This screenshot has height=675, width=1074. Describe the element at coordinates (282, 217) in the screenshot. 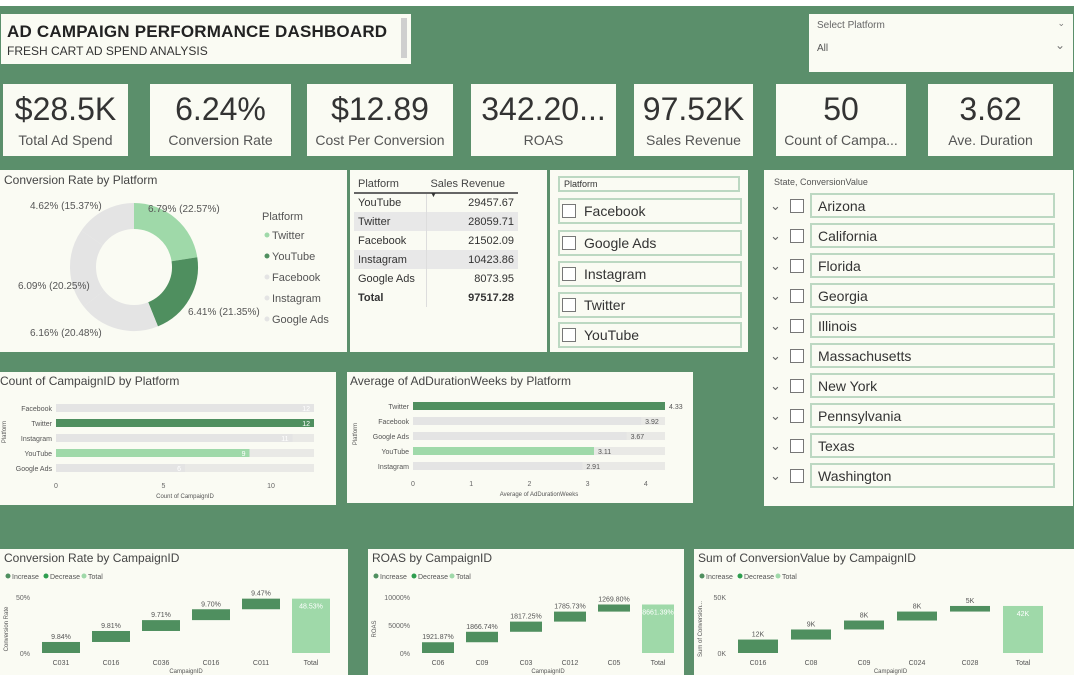

I see `donut-legend-title: Platform` at that location.